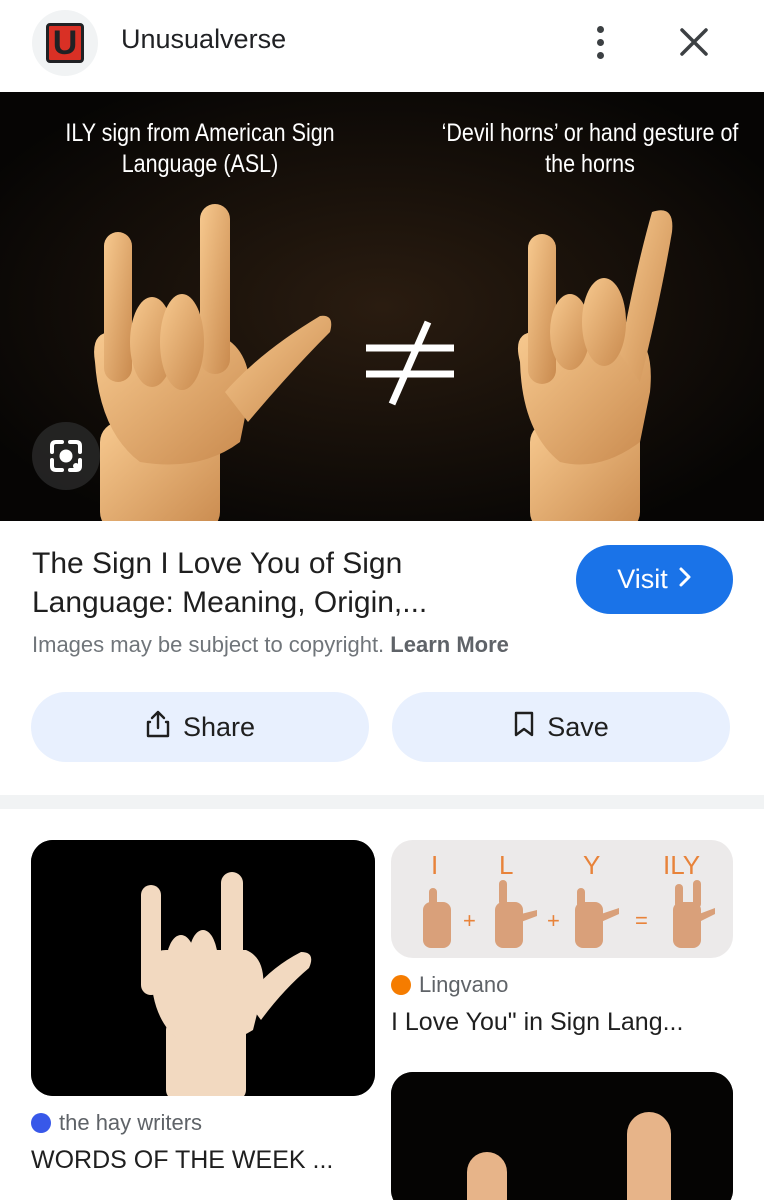 The height and width of the screenshot is (1200, 764). What do you see at coordinates (694, 42) in the screenshot?
I see `close-icon` at bounding box center [694, 42].